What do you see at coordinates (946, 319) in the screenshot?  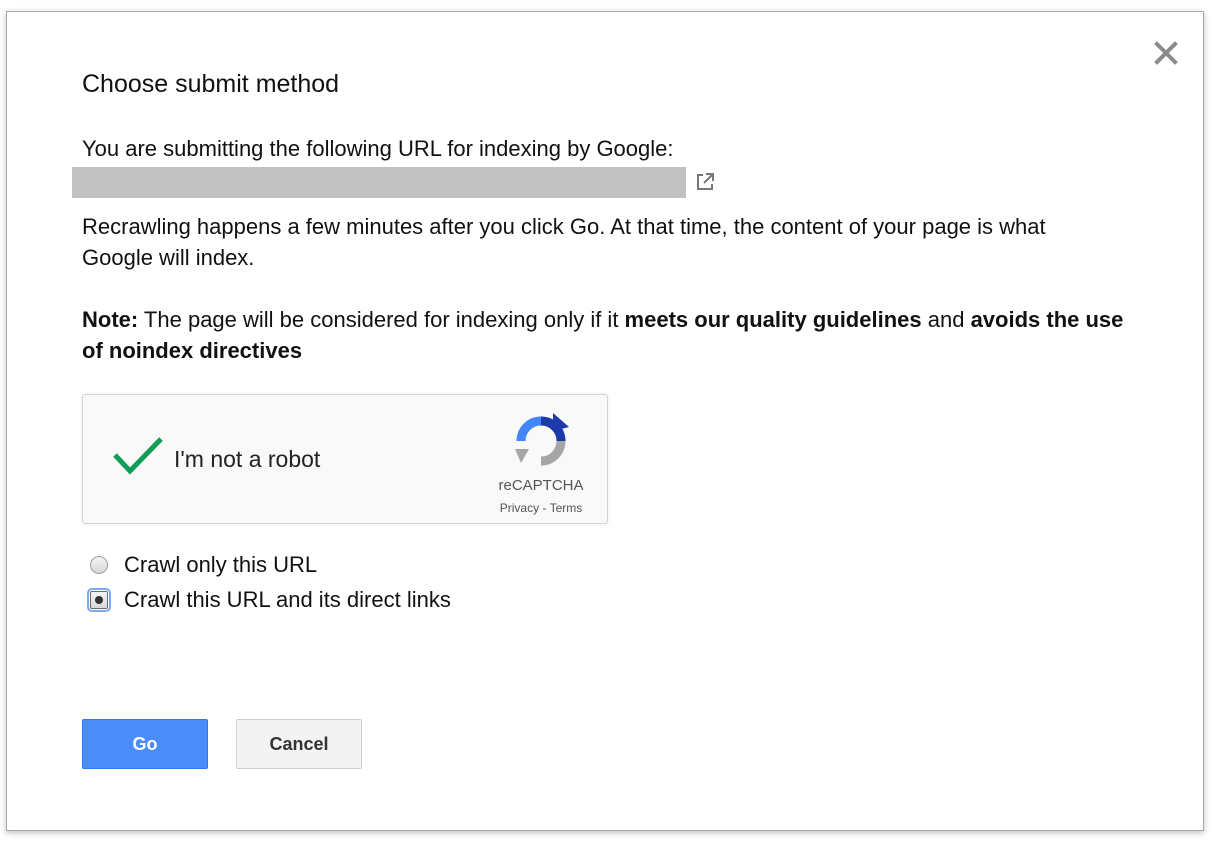 I see `note-text-2: and` at bounding box center [946, 319].